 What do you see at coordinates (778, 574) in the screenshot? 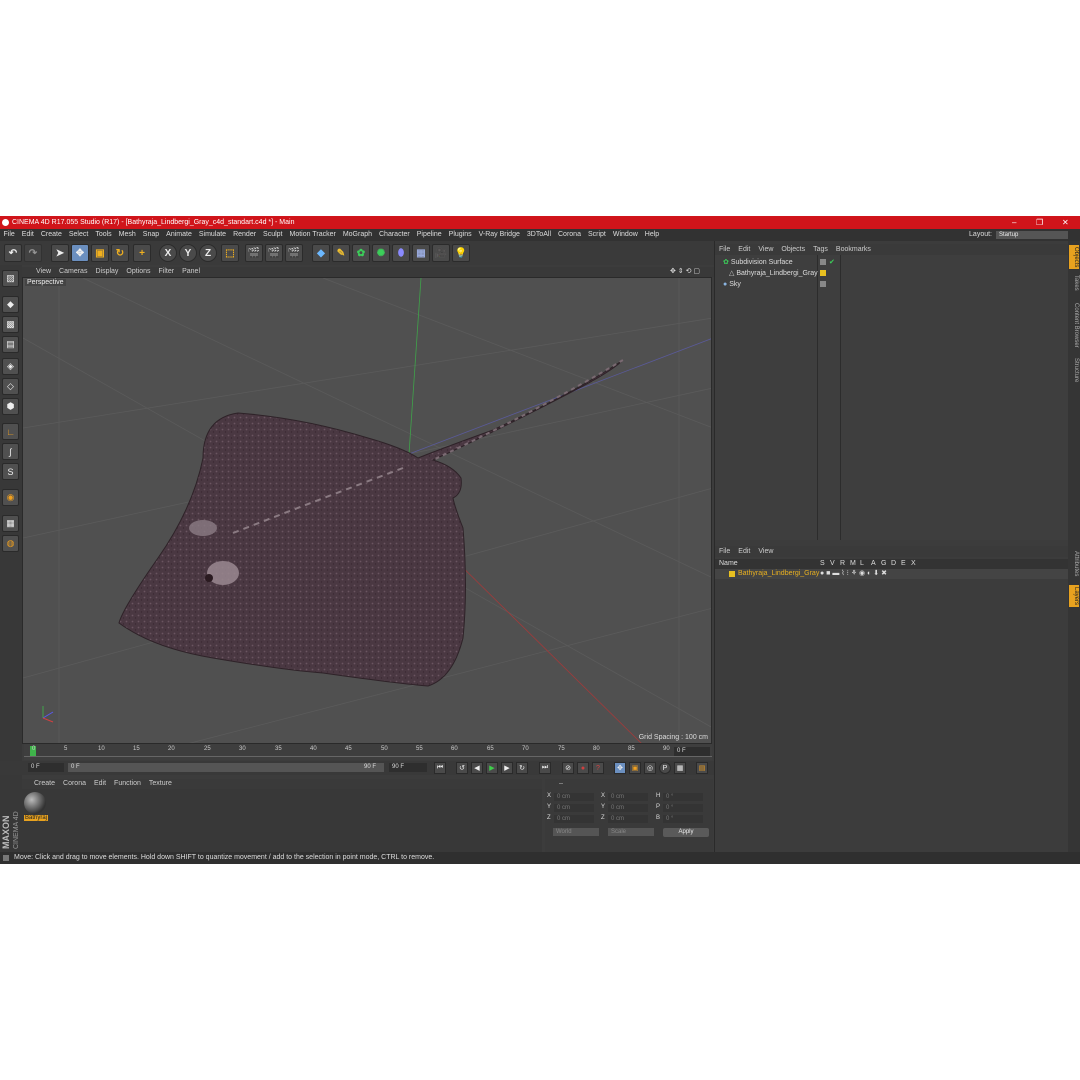
I see `layer-name: Bathyraja_Lindbergi_Gray` at bounding box center [778, 574].